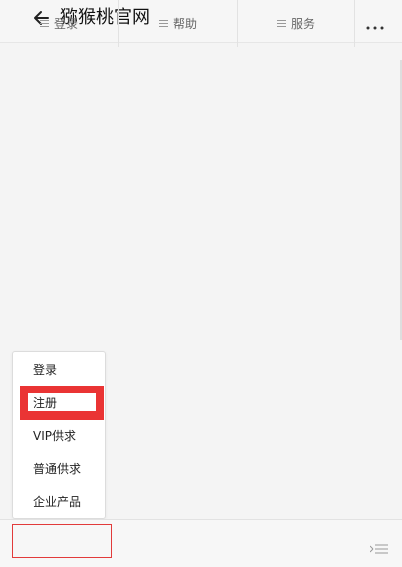 Image resolution: width=402 pixels, height=567 pixels. What do you see at coordinates (184, 24) in the screenshot?
I see `tab-help-label: 帮助` at bounding box center [184, 24].